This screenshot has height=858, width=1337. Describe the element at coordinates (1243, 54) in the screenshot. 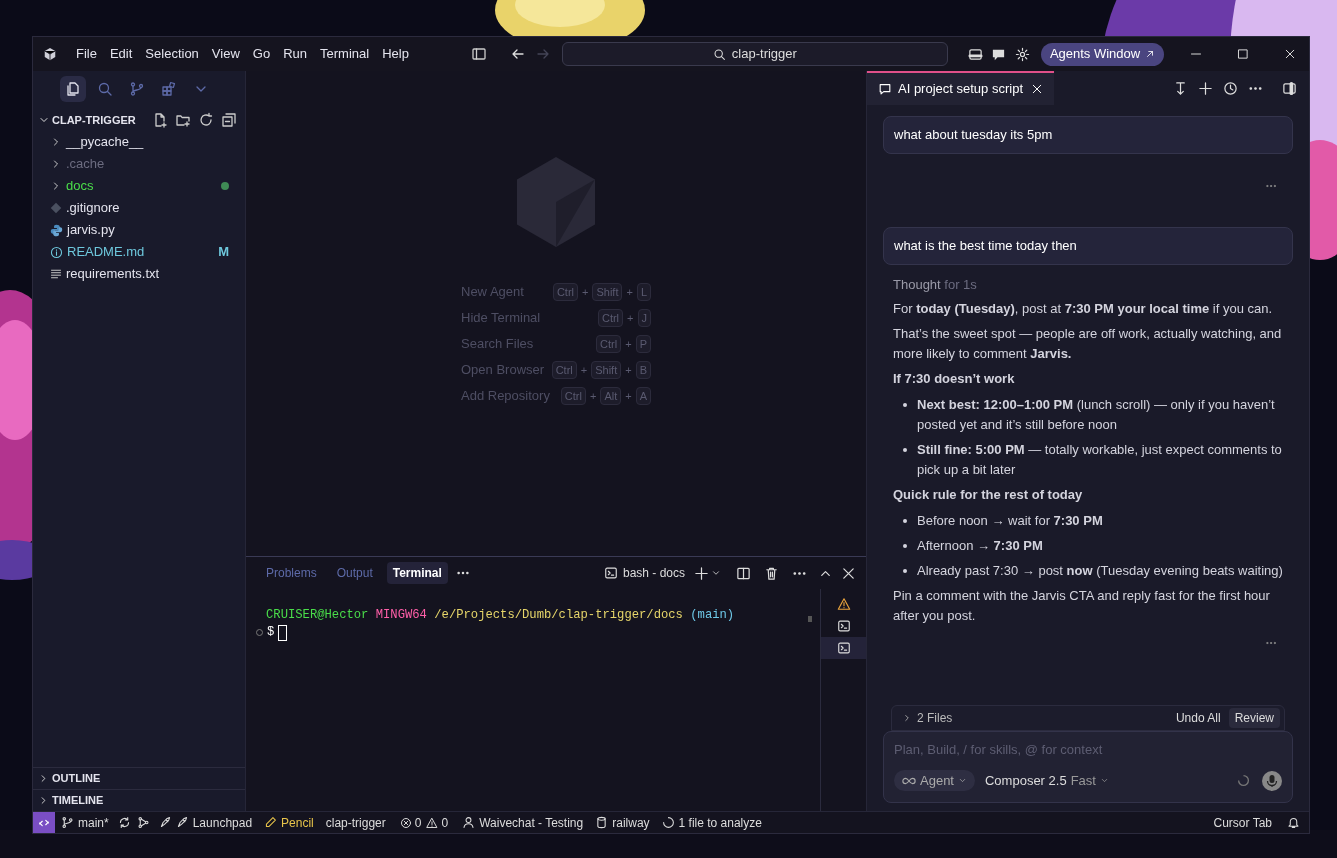

I see `maximize-icon` at that location.